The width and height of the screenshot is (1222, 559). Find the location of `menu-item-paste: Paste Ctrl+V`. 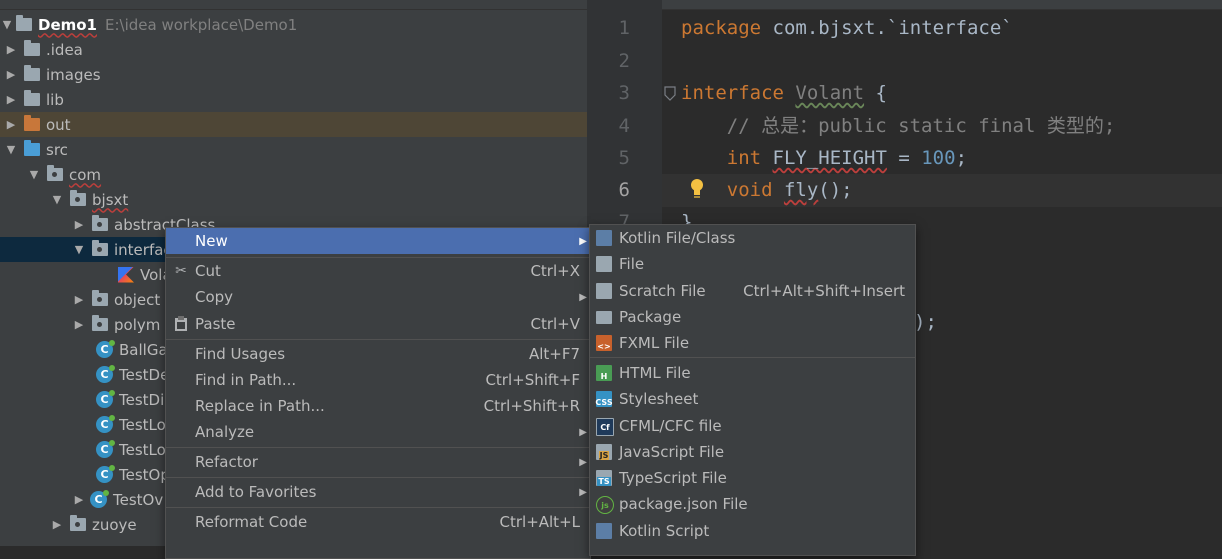

menu-item-paste: Paste Ctrl+V is located at coordinates (378, 324).